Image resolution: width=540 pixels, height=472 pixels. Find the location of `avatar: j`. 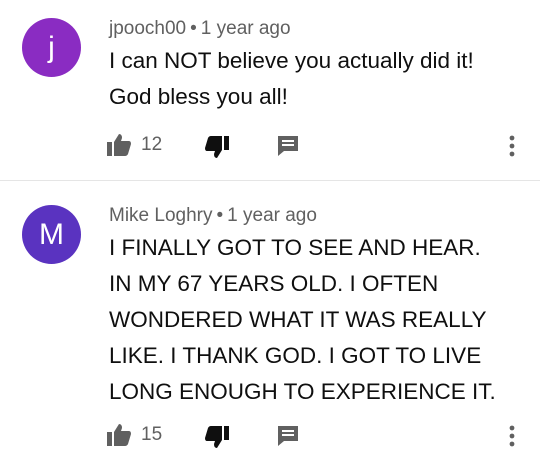

avatar: j is located at coordinates (51, 47).